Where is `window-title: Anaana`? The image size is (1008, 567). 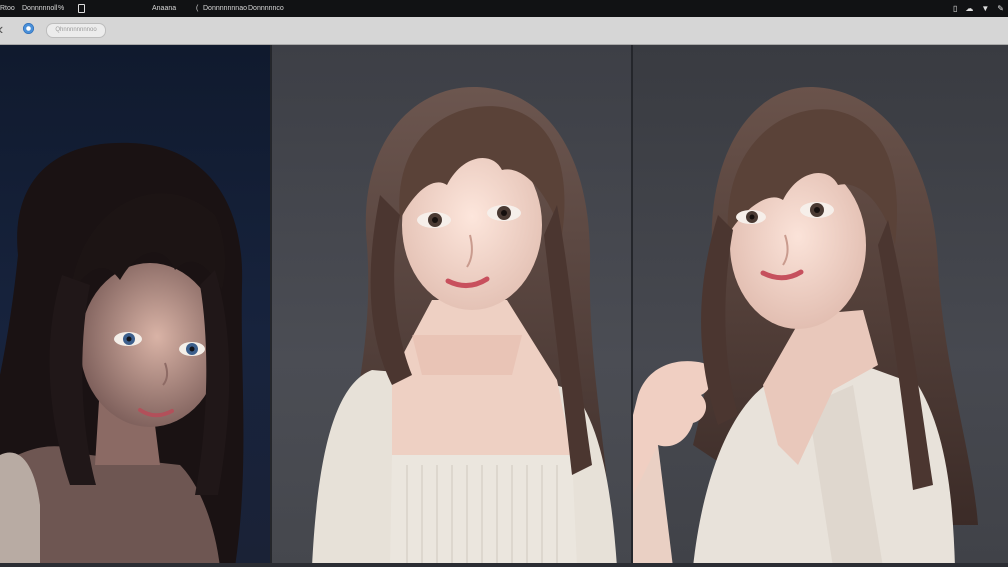
window-title: Anaana is located at coordinates (164, 8).